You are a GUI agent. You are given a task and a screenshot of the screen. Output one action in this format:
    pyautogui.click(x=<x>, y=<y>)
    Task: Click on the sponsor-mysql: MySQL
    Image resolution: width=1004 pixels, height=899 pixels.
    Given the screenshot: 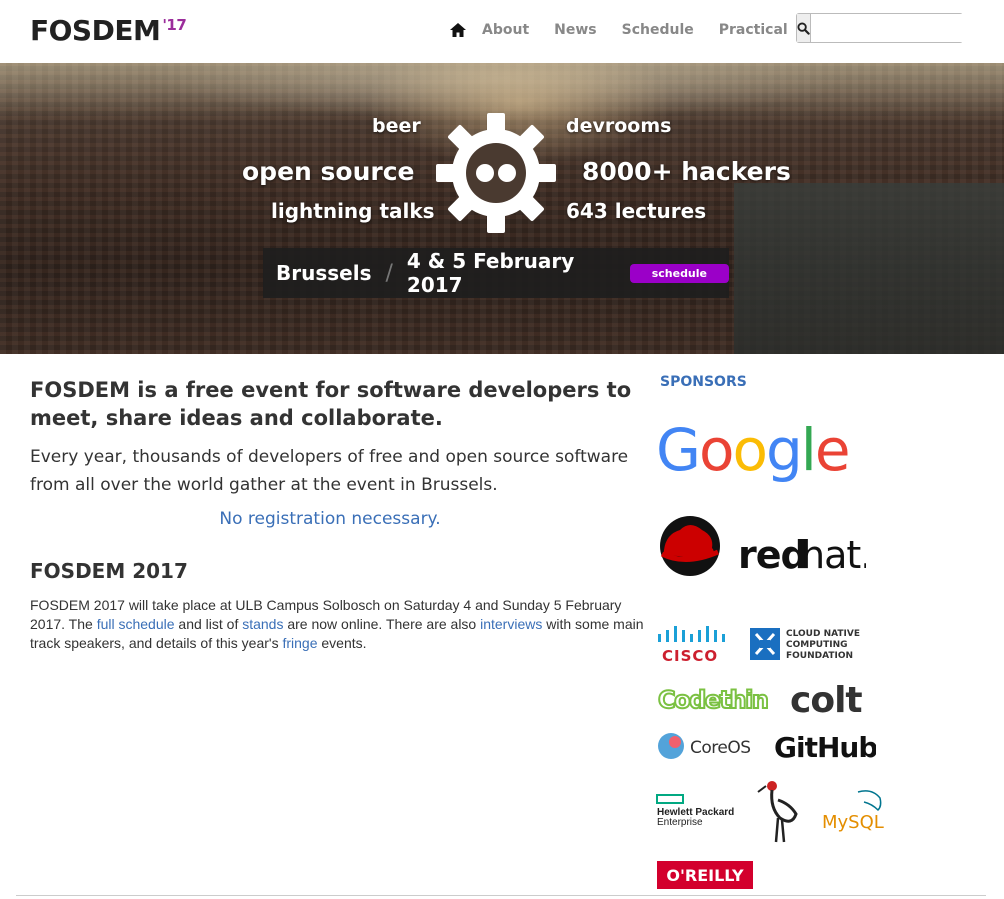 What is the action you would take?
    pyautogui.click(x=855, y=812)
    